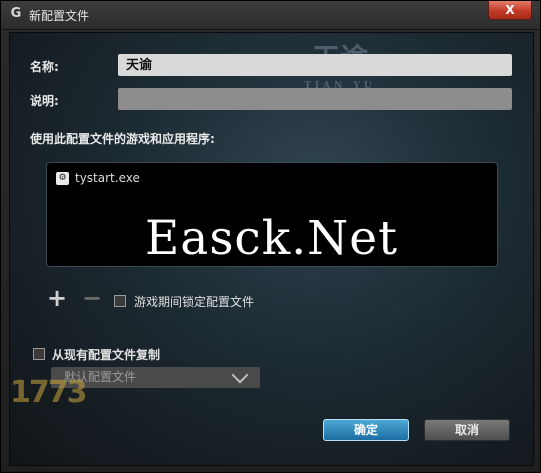 The image size is (541, 473). Describe the element at coordinates (240, 375) in the screenshot. I see `chevron-down-icon` at that location.